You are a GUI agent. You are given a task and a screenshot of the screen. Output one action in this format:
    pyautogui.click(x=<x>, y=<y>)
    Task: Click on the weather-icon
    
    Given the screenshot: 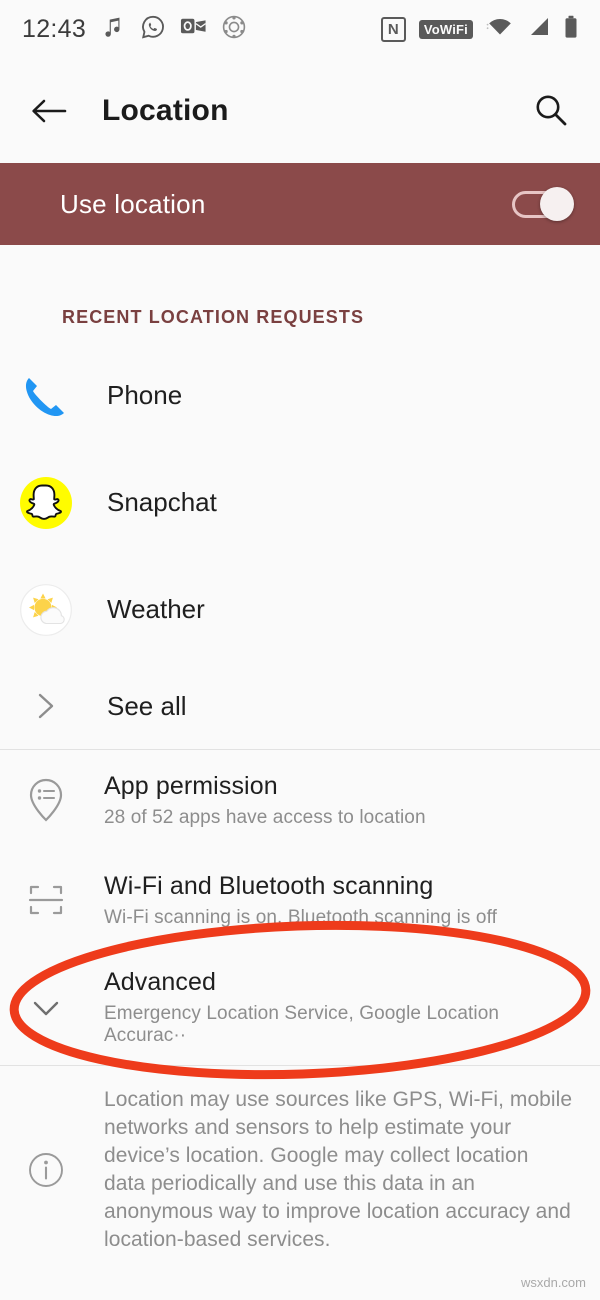 What is the action you would take?
    pyautogui.click(x=46, y=610)
    